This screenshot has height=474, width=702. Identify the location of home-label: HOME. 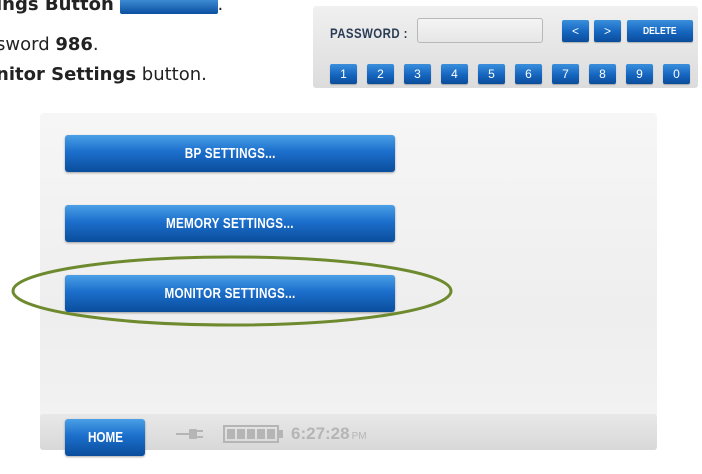
(105, 437).